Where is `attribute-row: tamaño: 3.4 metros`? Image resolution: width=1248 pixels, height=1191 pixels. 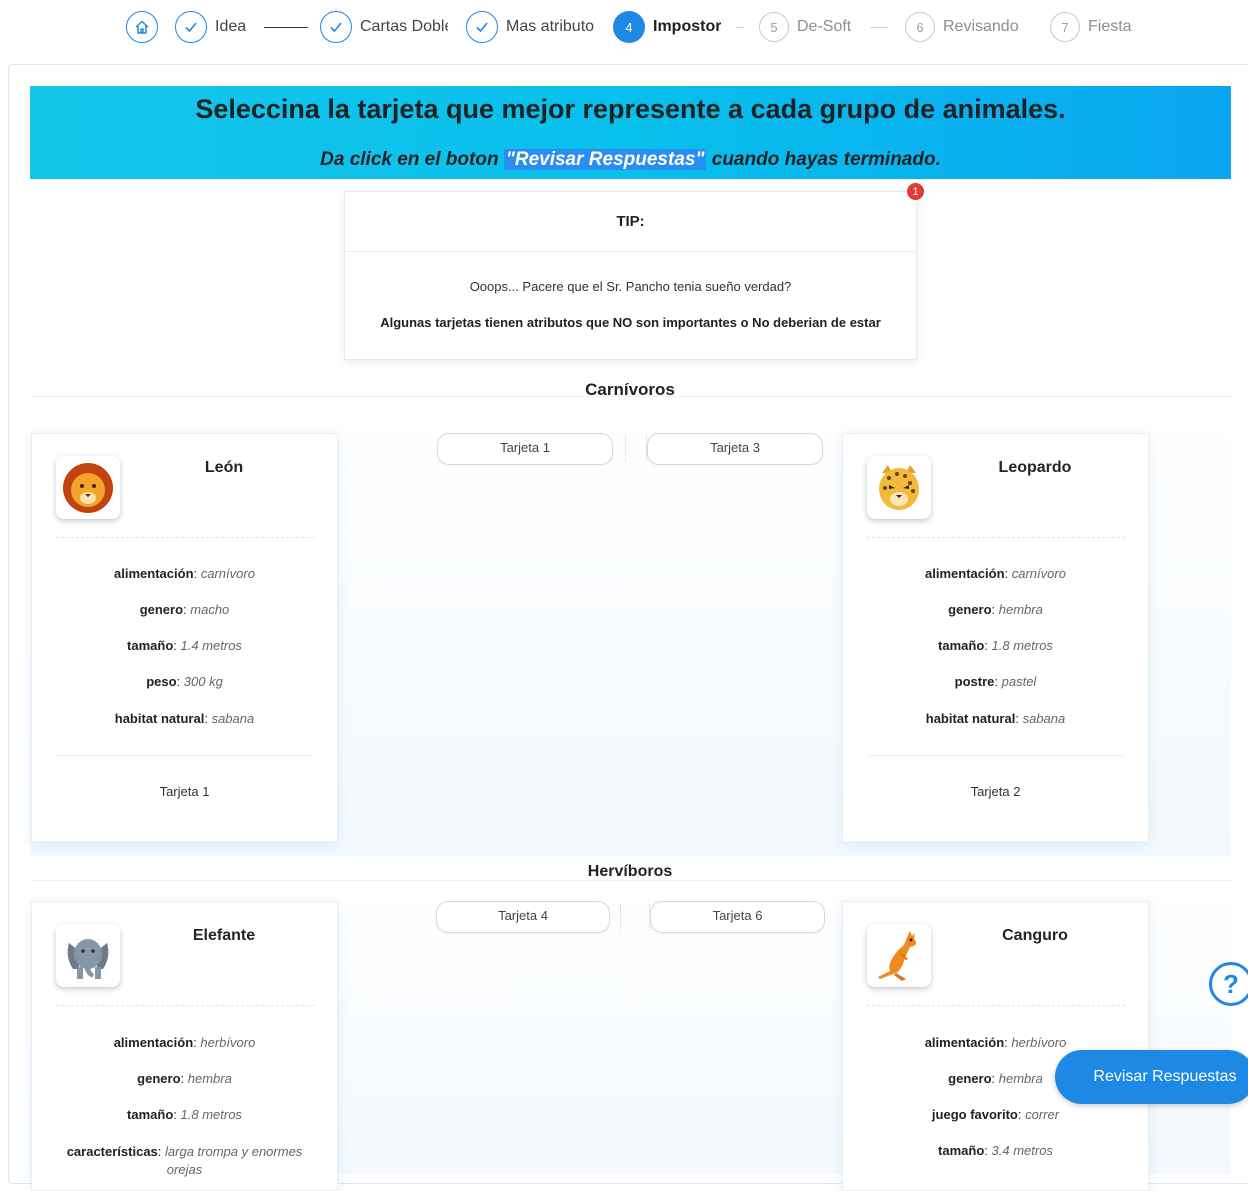
attribute-row: tamaño: 3.4 metros is located at coordinates (995, 1150).